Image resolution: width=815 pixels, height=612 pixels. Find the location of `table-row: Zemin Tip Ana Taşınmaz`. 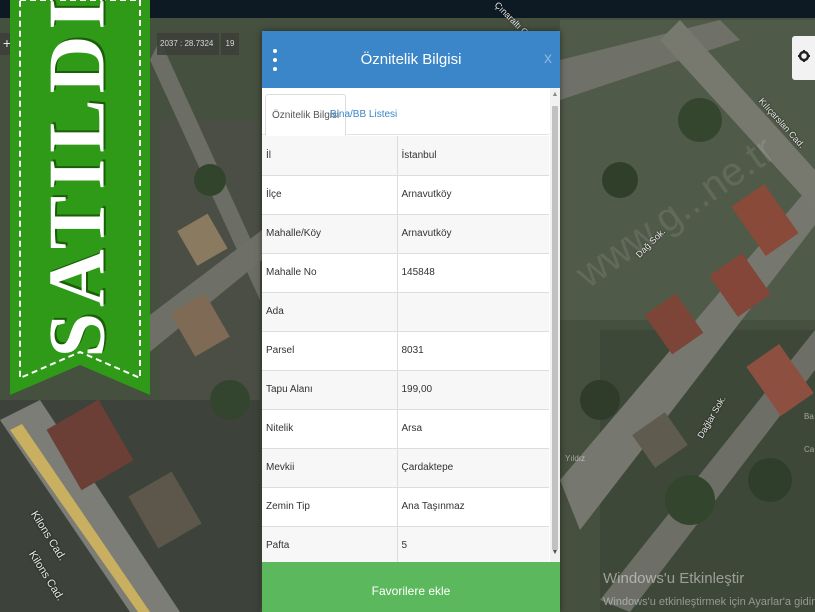

table-row: Zemin Tip Ana Taşınmaz is located at coordinates (405, 507).